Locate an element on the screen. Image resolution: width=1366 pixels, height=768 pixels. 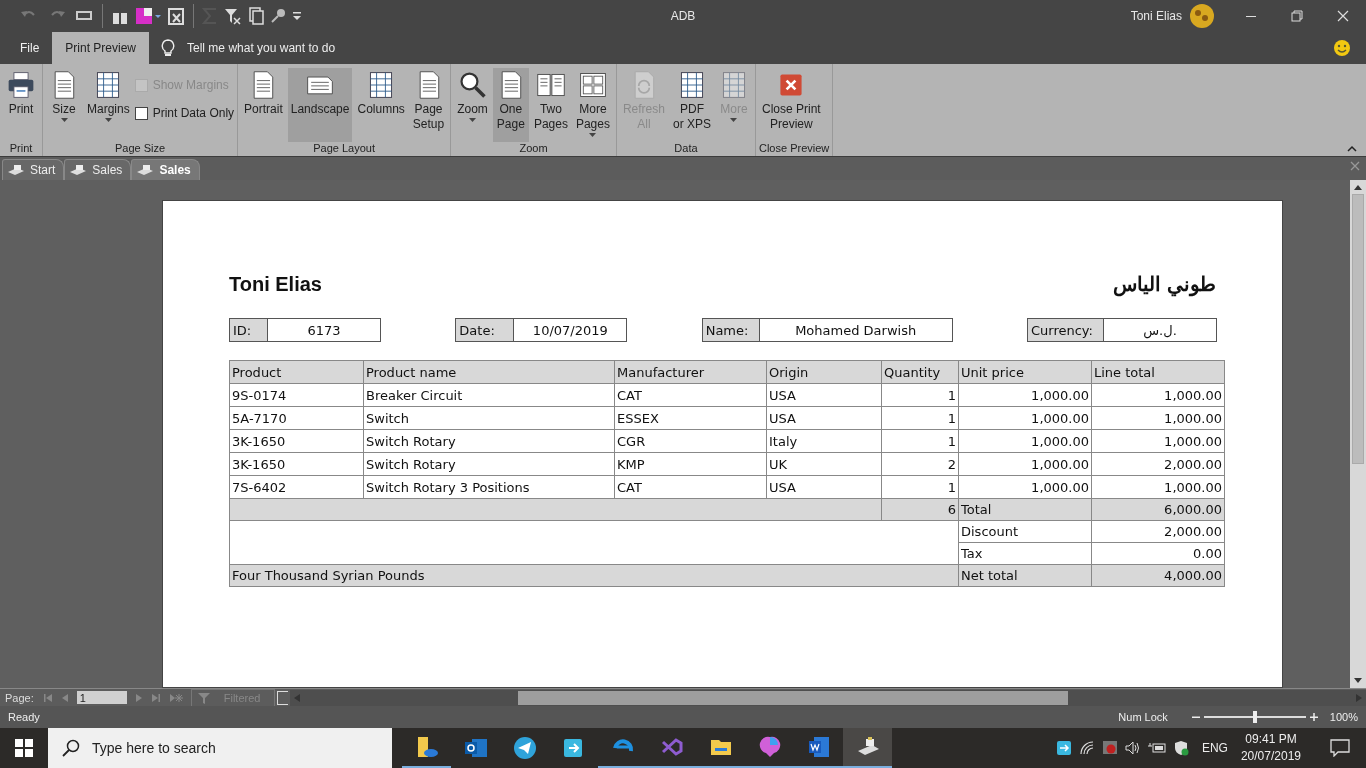
field-value: ل.س. is located at coordinates (1160, 331).